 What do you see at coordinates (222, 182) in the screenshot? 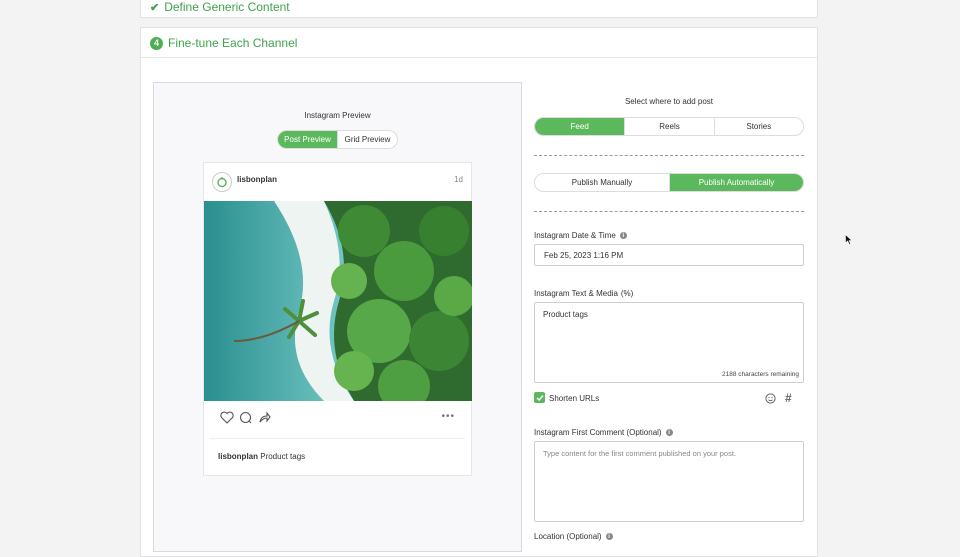
I see `avatar` at bounding box center [222, 182].